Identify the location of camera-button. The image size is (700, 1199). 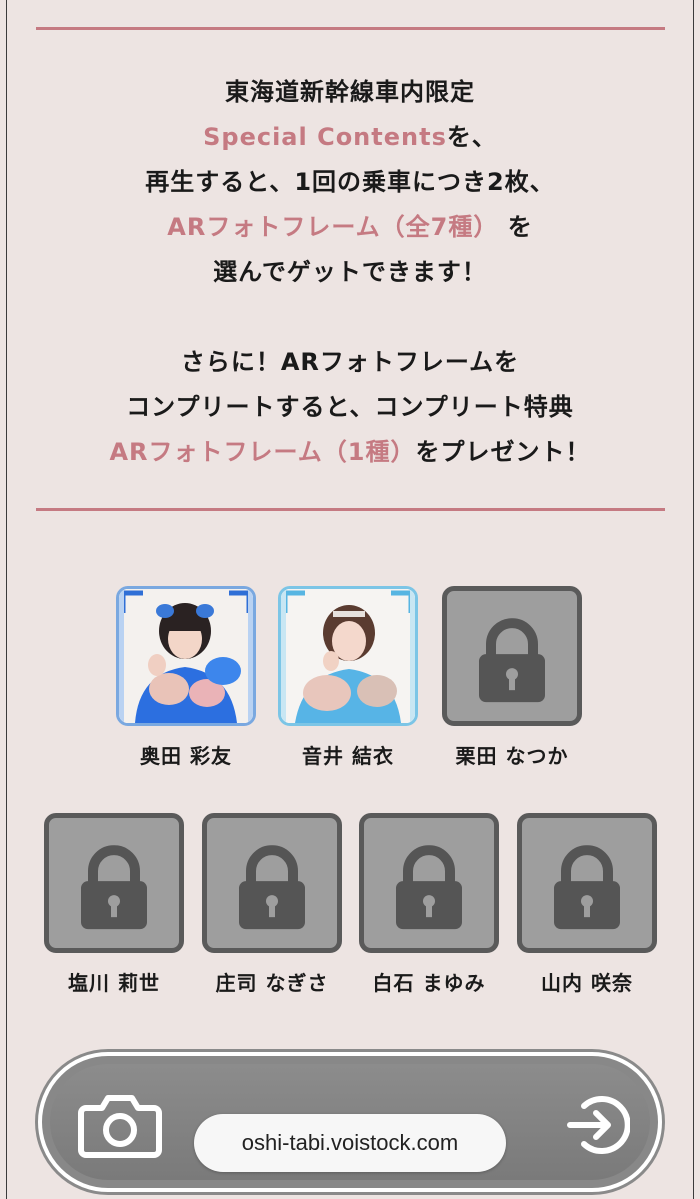
(120, 1125).